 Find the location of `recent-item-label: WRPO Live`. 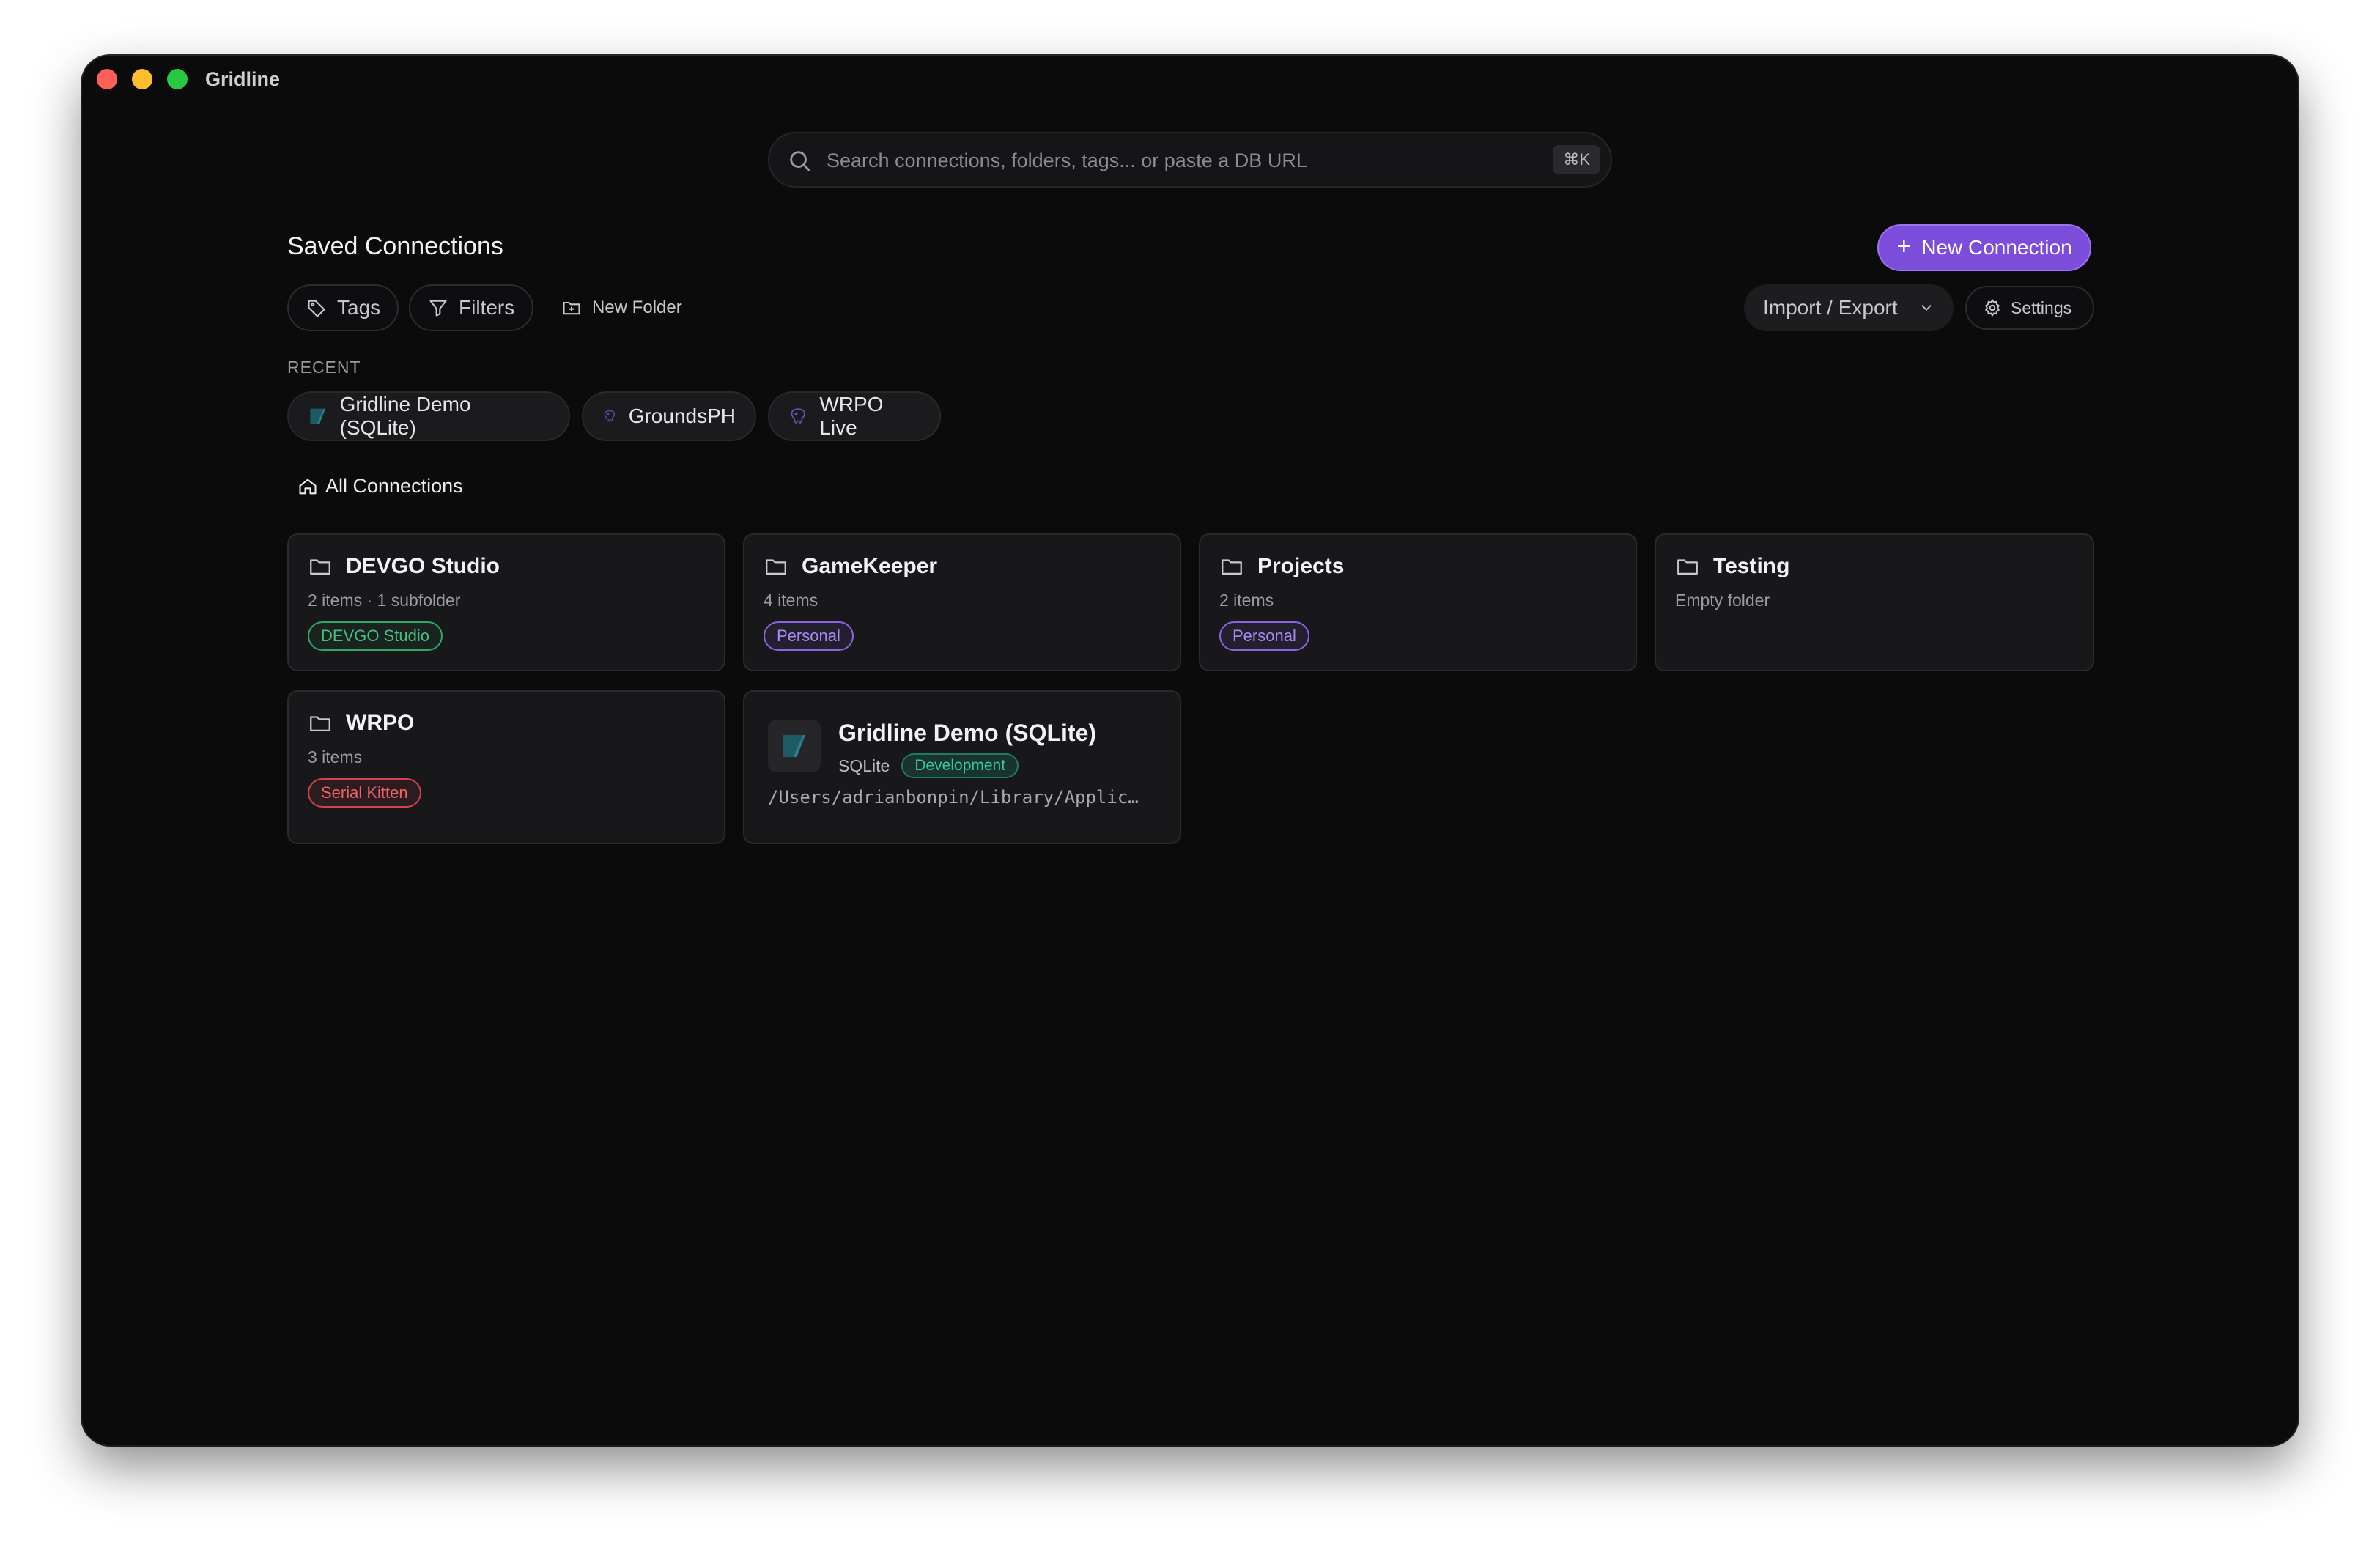

recent-item-label: WRPO Live is located at coordinates (851, 416).